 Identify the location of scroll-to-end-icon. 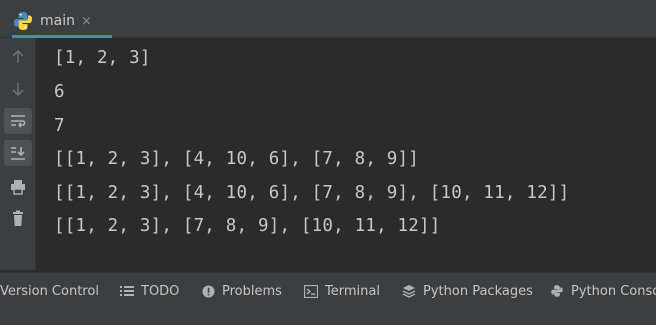
(18, 153).